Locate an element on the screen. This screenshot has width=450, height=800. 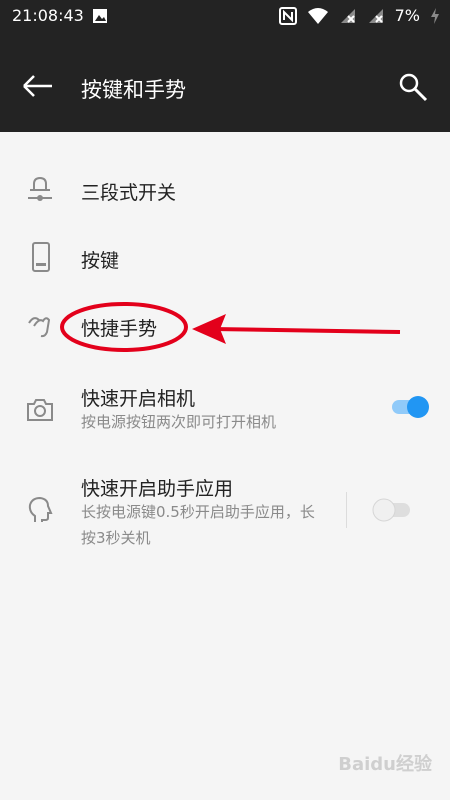
bell-slider-icon is located at coordinates (40, 188).